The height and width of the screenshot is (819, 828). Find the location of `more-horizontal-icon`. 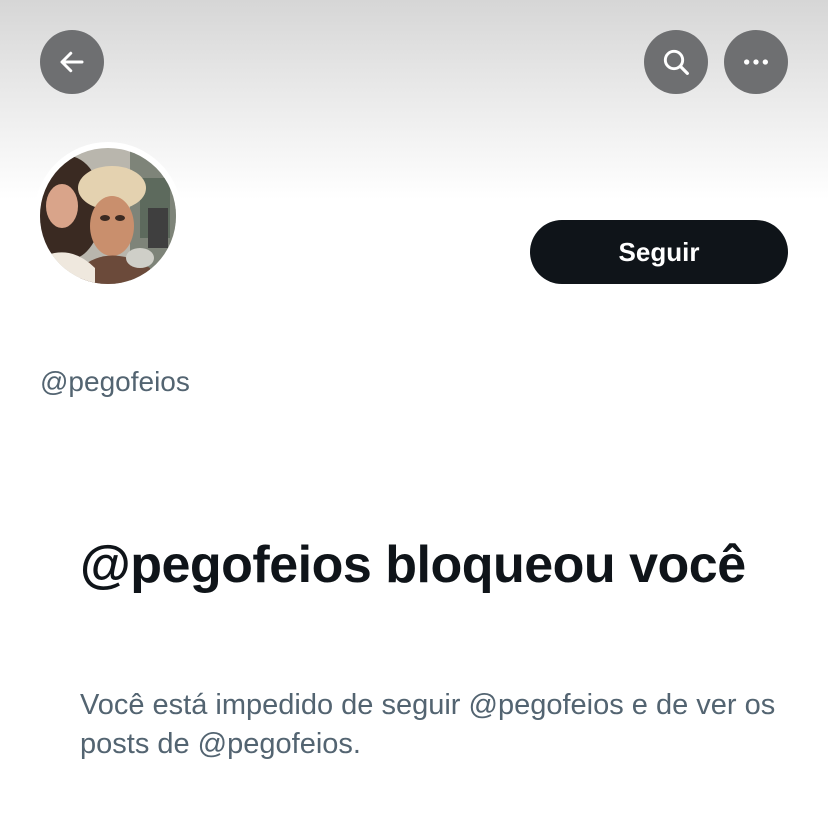

more-horizontal-icon is located at coordinates (756, 62).